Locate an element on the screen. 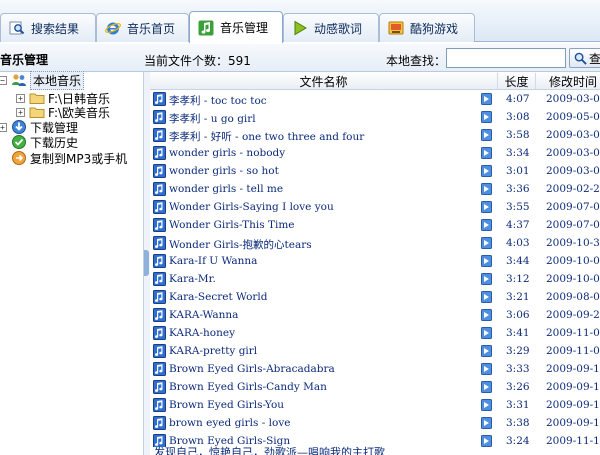 This screenshot has width=600, height=455. table-row: Kara-If U Wanna 3:44 2009-10-0 is located at coordinates (375, 262).